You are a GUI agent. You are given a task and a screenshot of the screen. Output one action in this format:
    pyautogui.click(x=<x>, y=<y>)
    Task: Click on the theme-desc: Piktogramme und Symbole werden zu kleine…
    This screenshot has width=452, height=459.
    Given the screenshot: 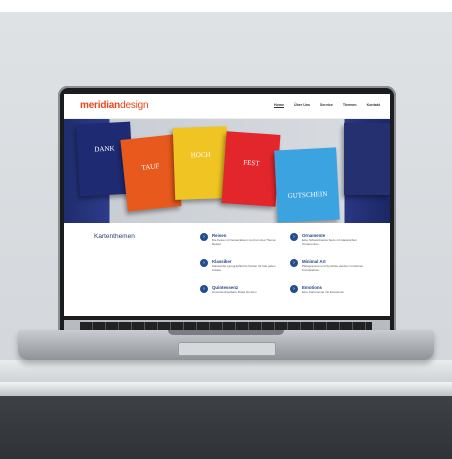 What is the action you would take?
    pyautogui.click(x=333, y=268)
    